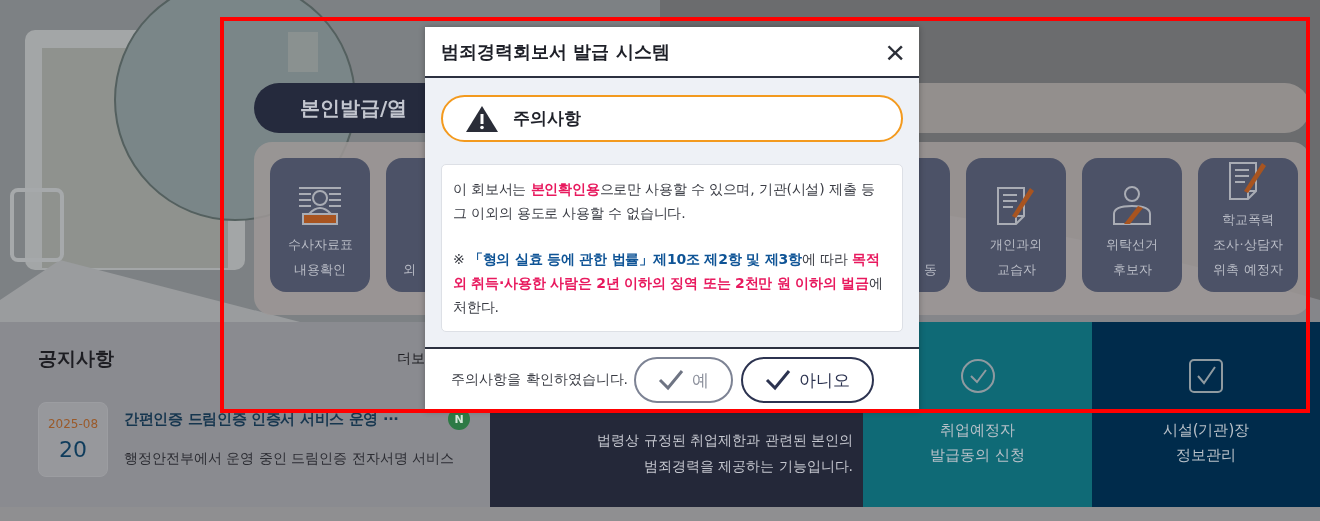 The width and height of the screenshot is (1320, 521). Describe the element at coordinates (320, 244) in the screenshot. I see `tile-label: 수사자료표` at that location.